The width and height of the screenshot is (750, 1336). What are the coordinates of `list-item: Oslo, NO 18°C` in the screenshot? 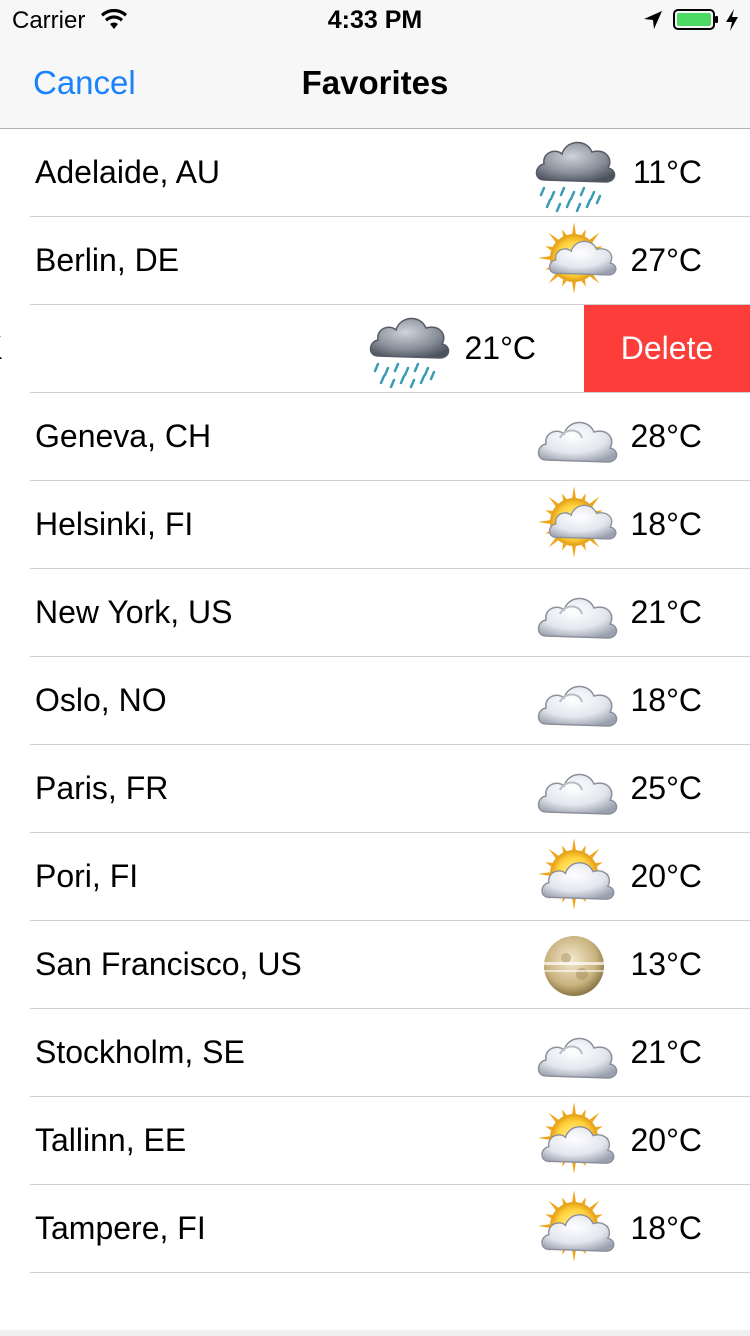 It's located at (375, 701).